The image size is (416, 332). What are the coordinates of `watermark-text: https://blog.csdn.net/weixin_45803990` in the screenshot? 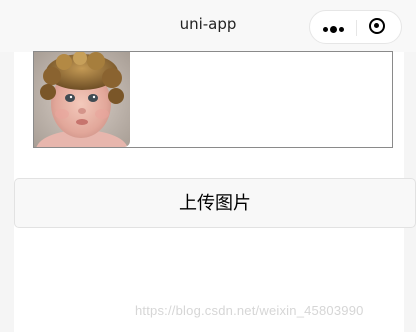 It's located at (249, 310).